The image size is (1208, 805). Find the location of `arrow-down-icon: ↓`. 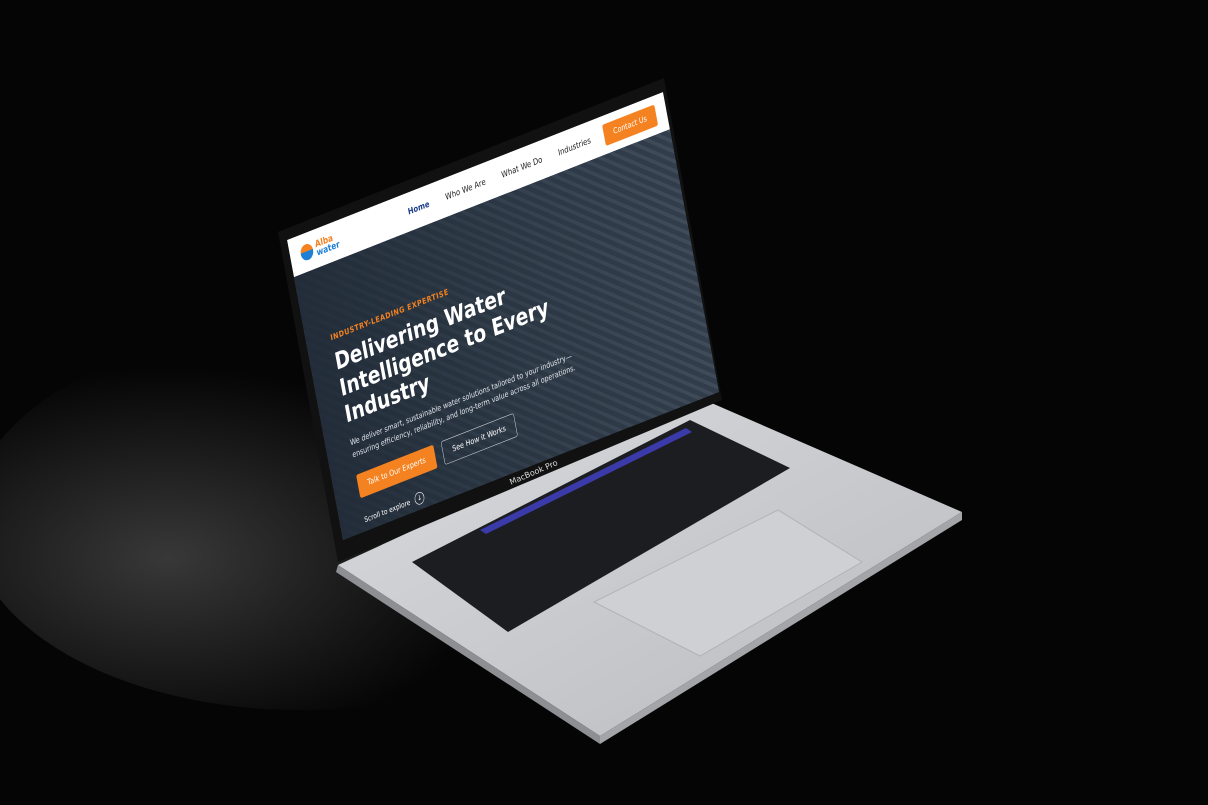

arrow-down-icon: ↓ is located at coordinates (419, 498).